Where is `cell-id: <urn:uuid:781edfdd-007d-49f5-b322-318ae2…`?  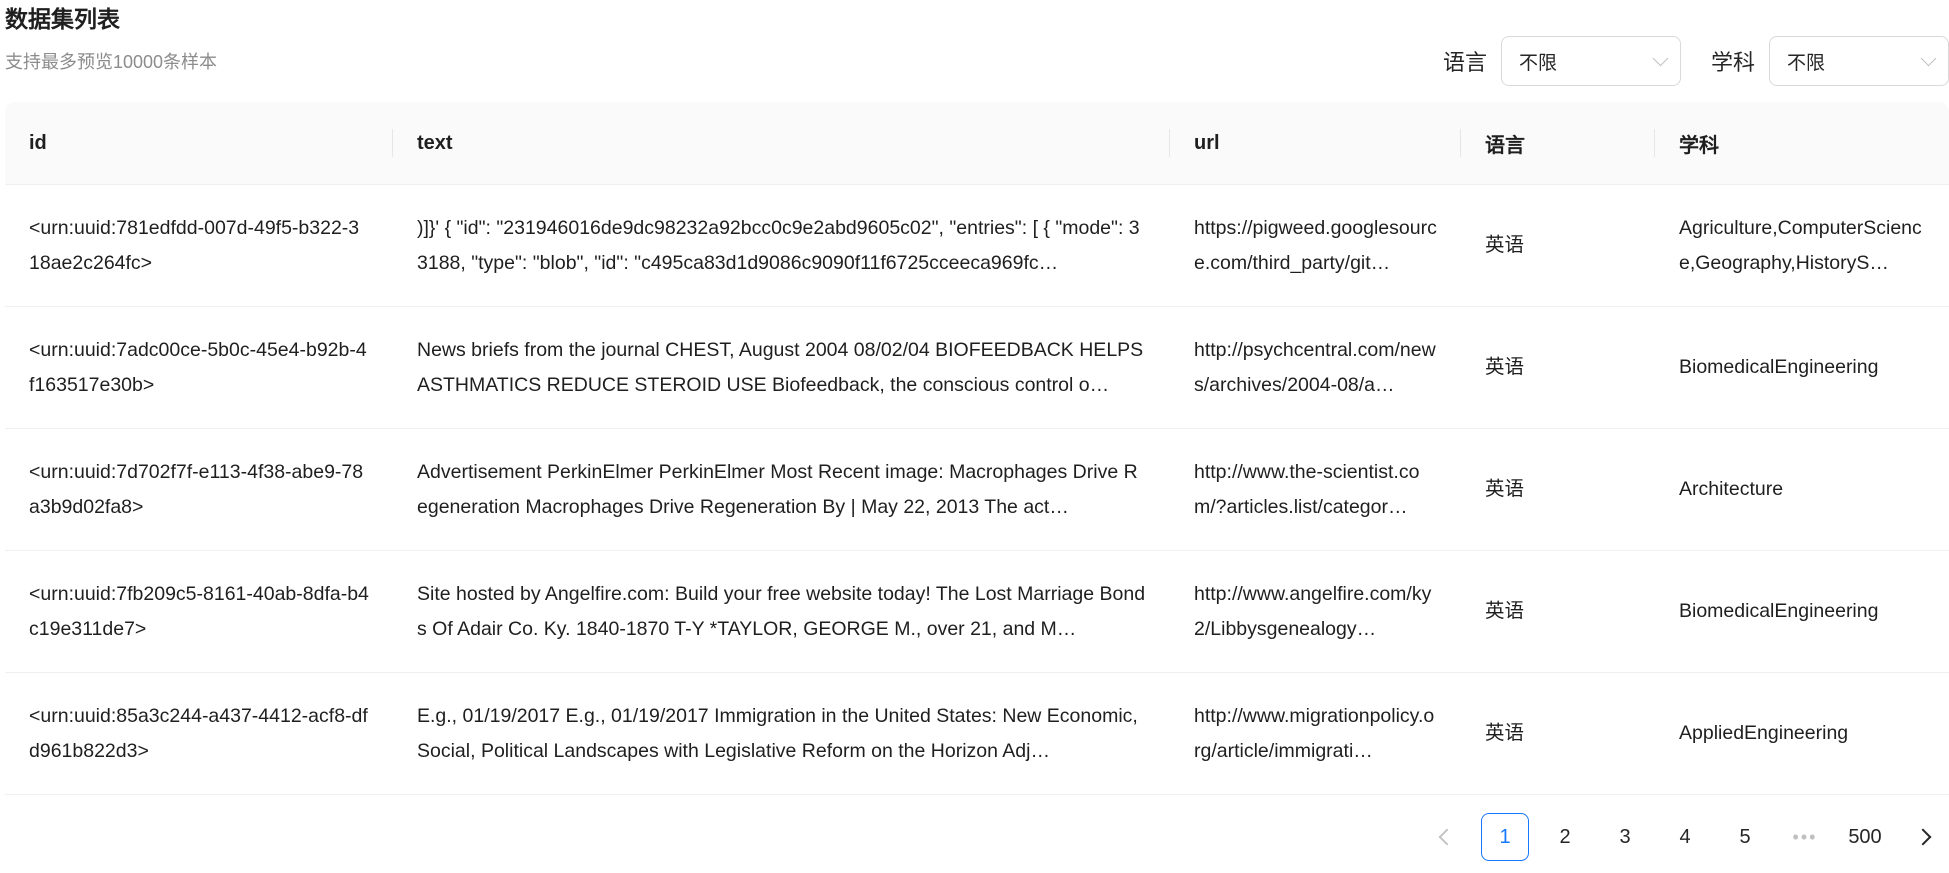 cell-id: <urn:uuid:781edfdd-007d-49f5-b322-318ae2… is located at coordinates (194, 245).